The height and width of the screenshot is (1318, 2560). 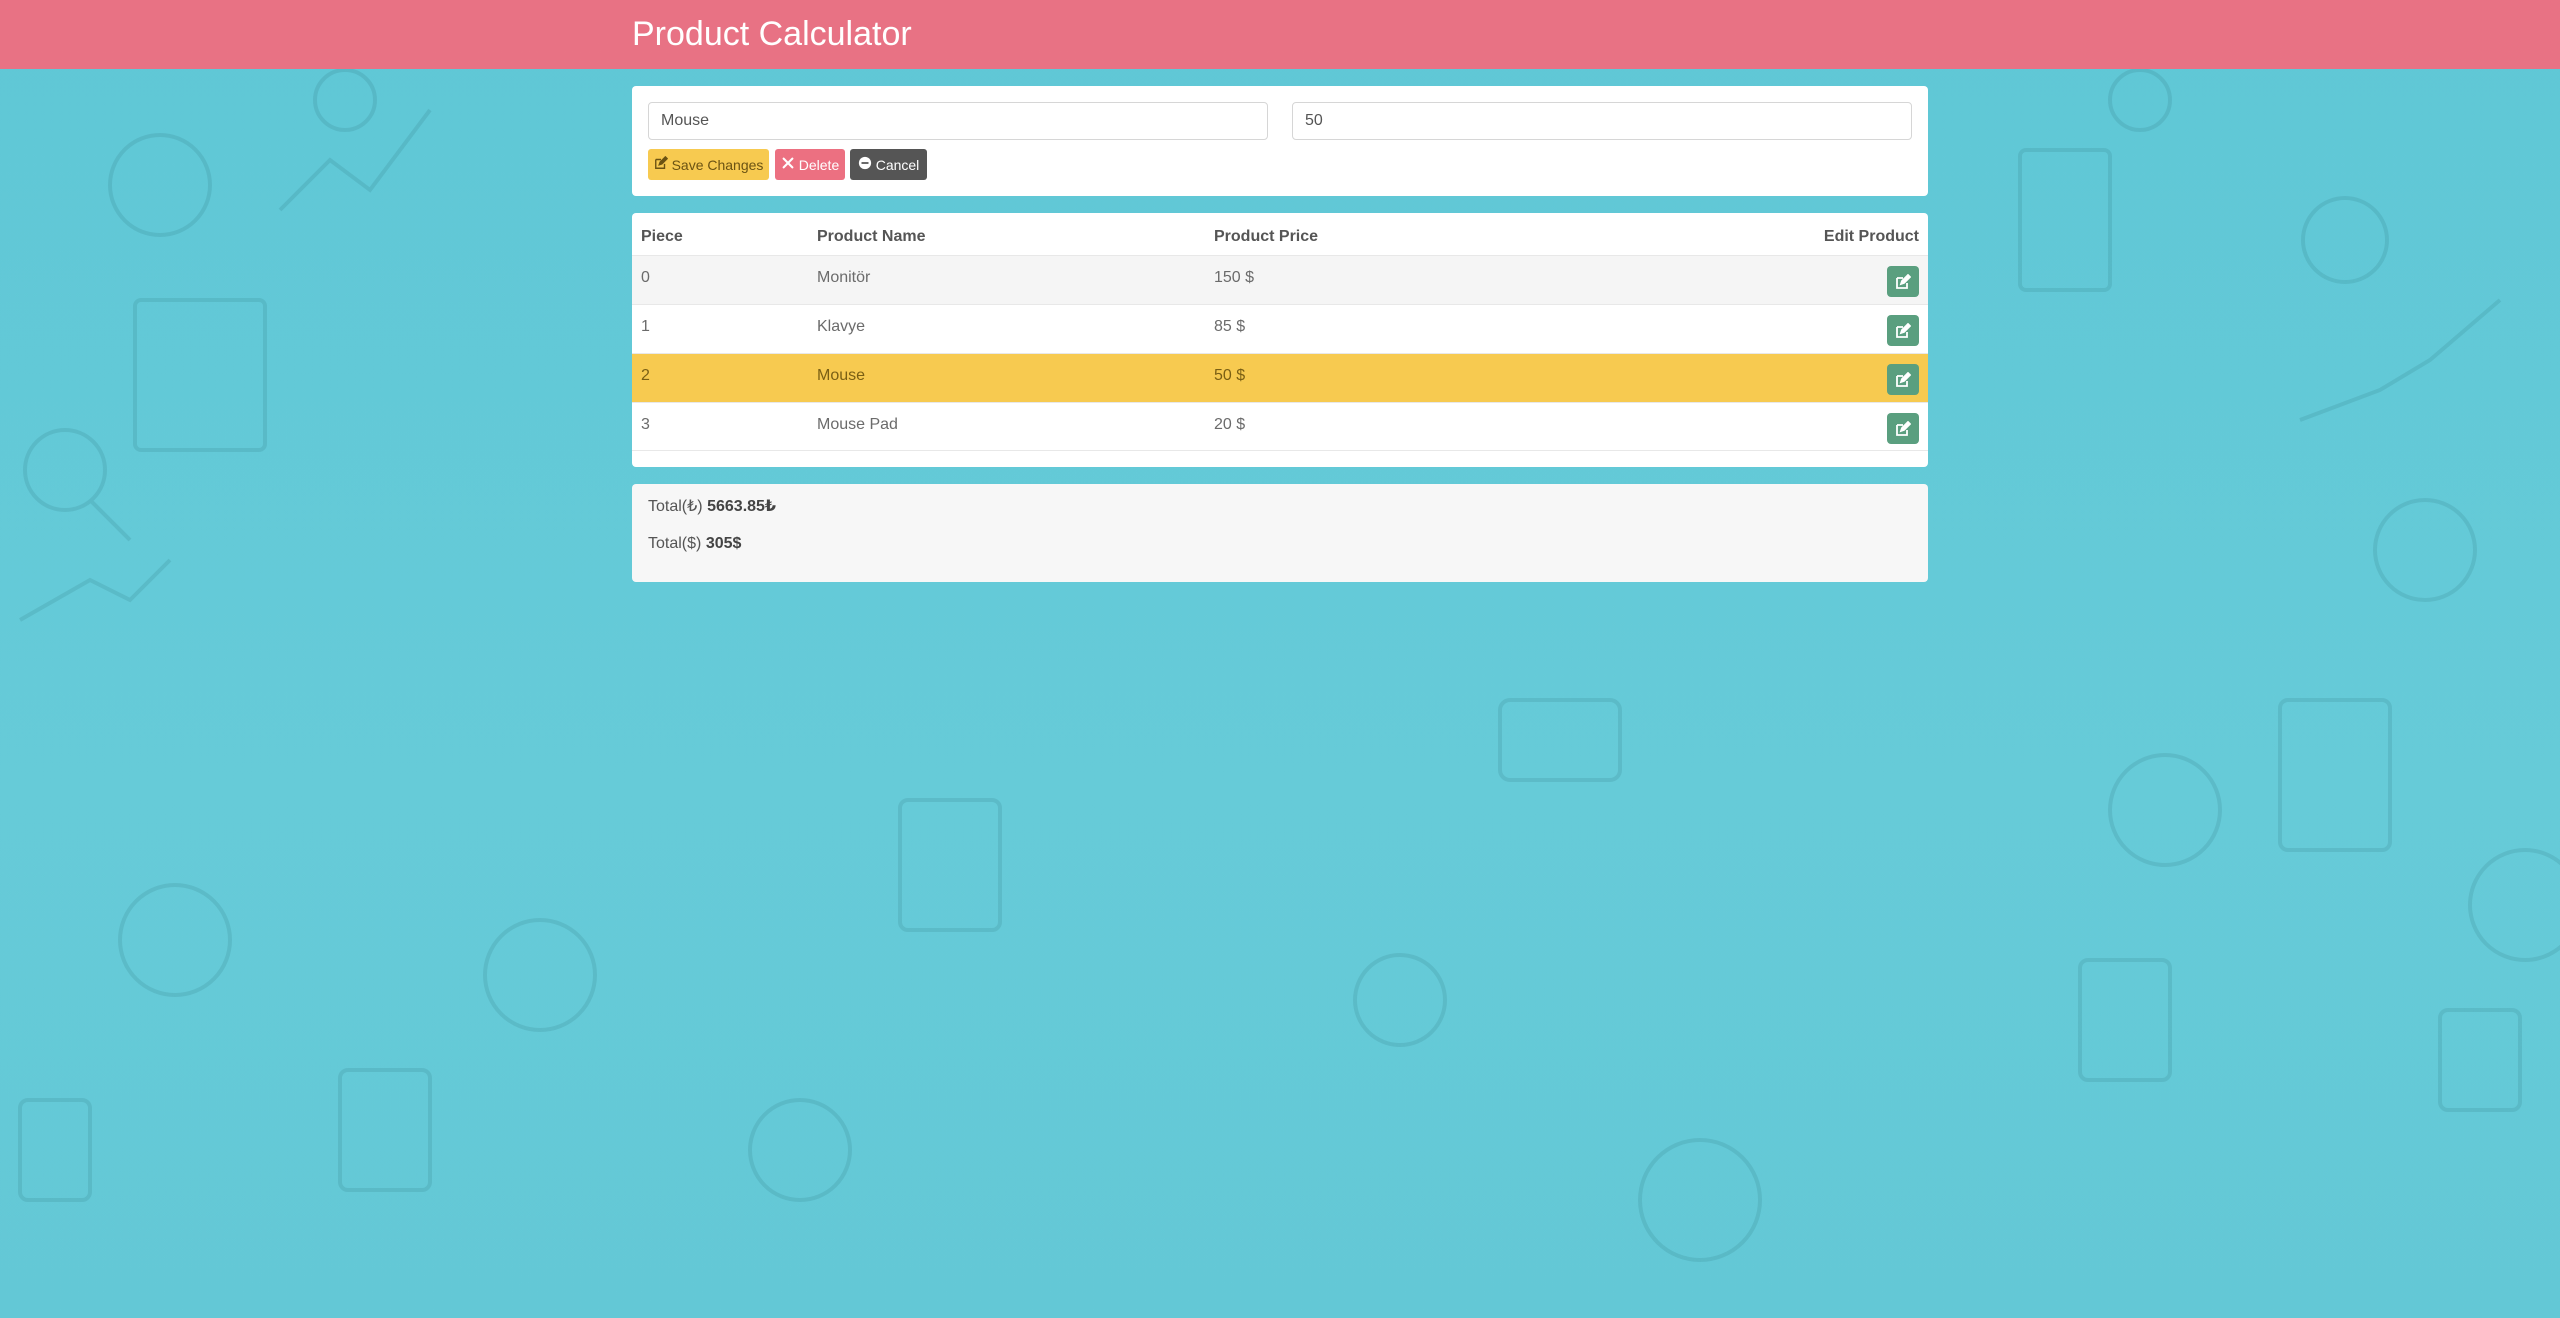 What do you see at coordinates (1230, 424) in the screenshot?
I see `cell-product-price: 20 $` at bounding box center [1230, 424].